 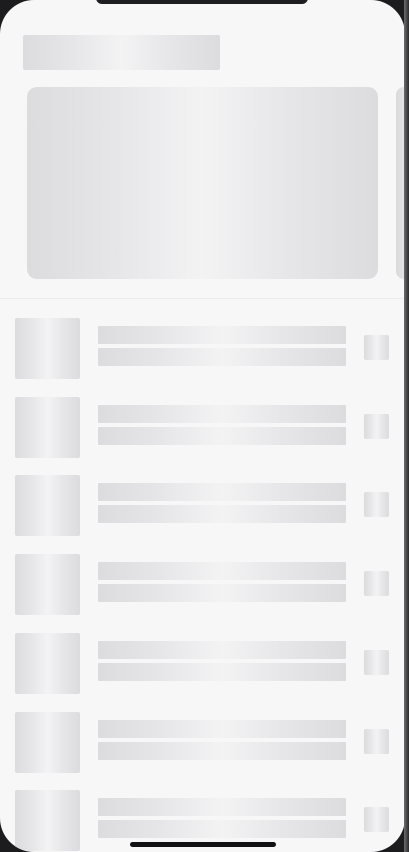 I want to click on section-divider, so click(x=202, y=298).